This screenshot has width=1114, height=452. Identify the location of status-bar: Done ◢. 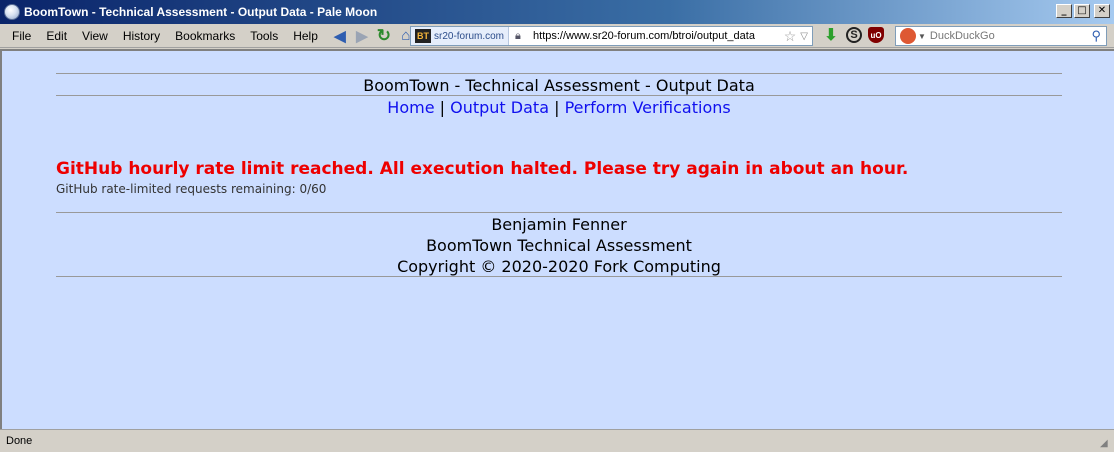
(557, 440).